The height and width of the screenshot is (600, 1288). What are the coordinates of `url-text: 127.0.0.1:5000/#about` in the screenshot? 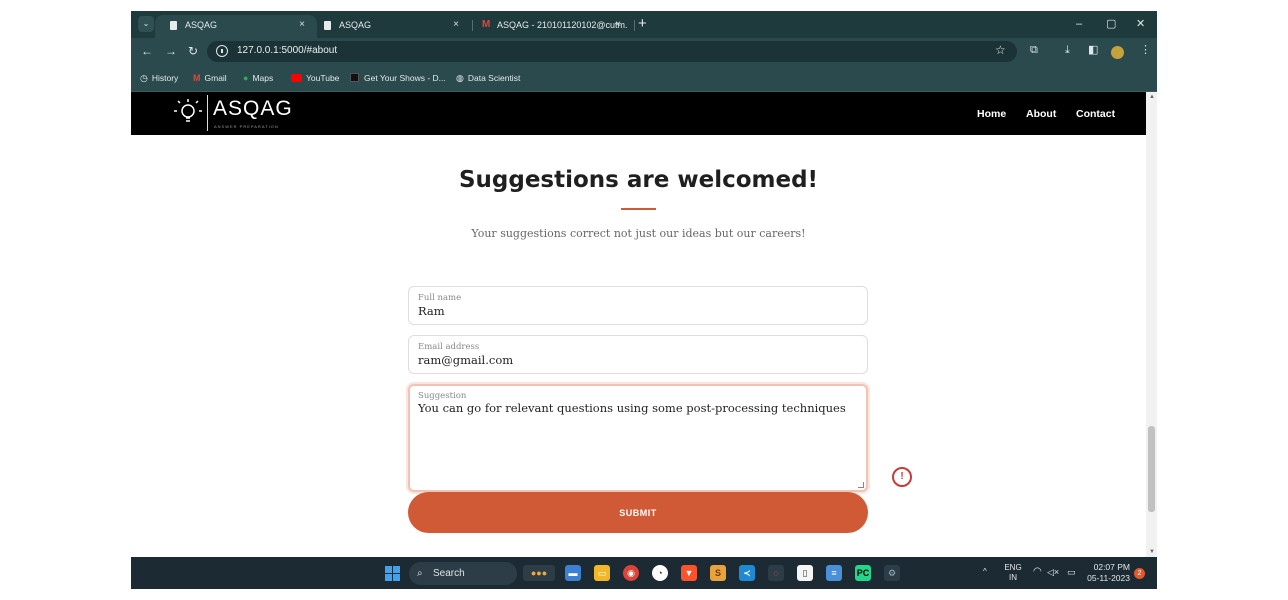 It's located at (287, 51).